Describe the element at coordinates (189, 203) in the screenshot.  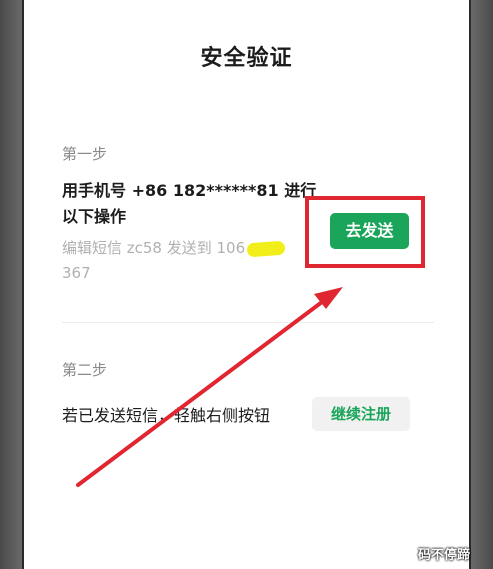
I see `step1-instruction: 用手机号 +86 182******81 进行以下操作` at that location.